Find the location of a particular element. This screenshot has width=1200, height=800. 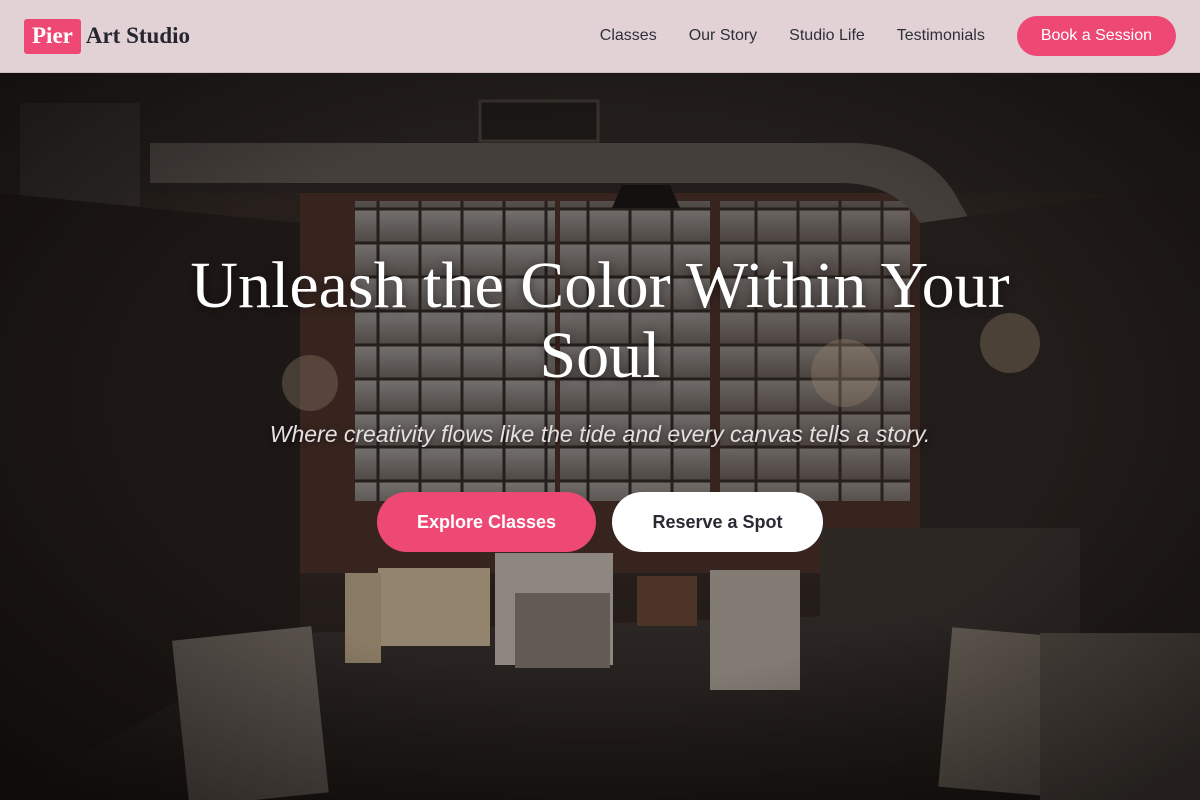

hero-title: Unleash the Color Within Your Soul is located at coordinates (600, 320).